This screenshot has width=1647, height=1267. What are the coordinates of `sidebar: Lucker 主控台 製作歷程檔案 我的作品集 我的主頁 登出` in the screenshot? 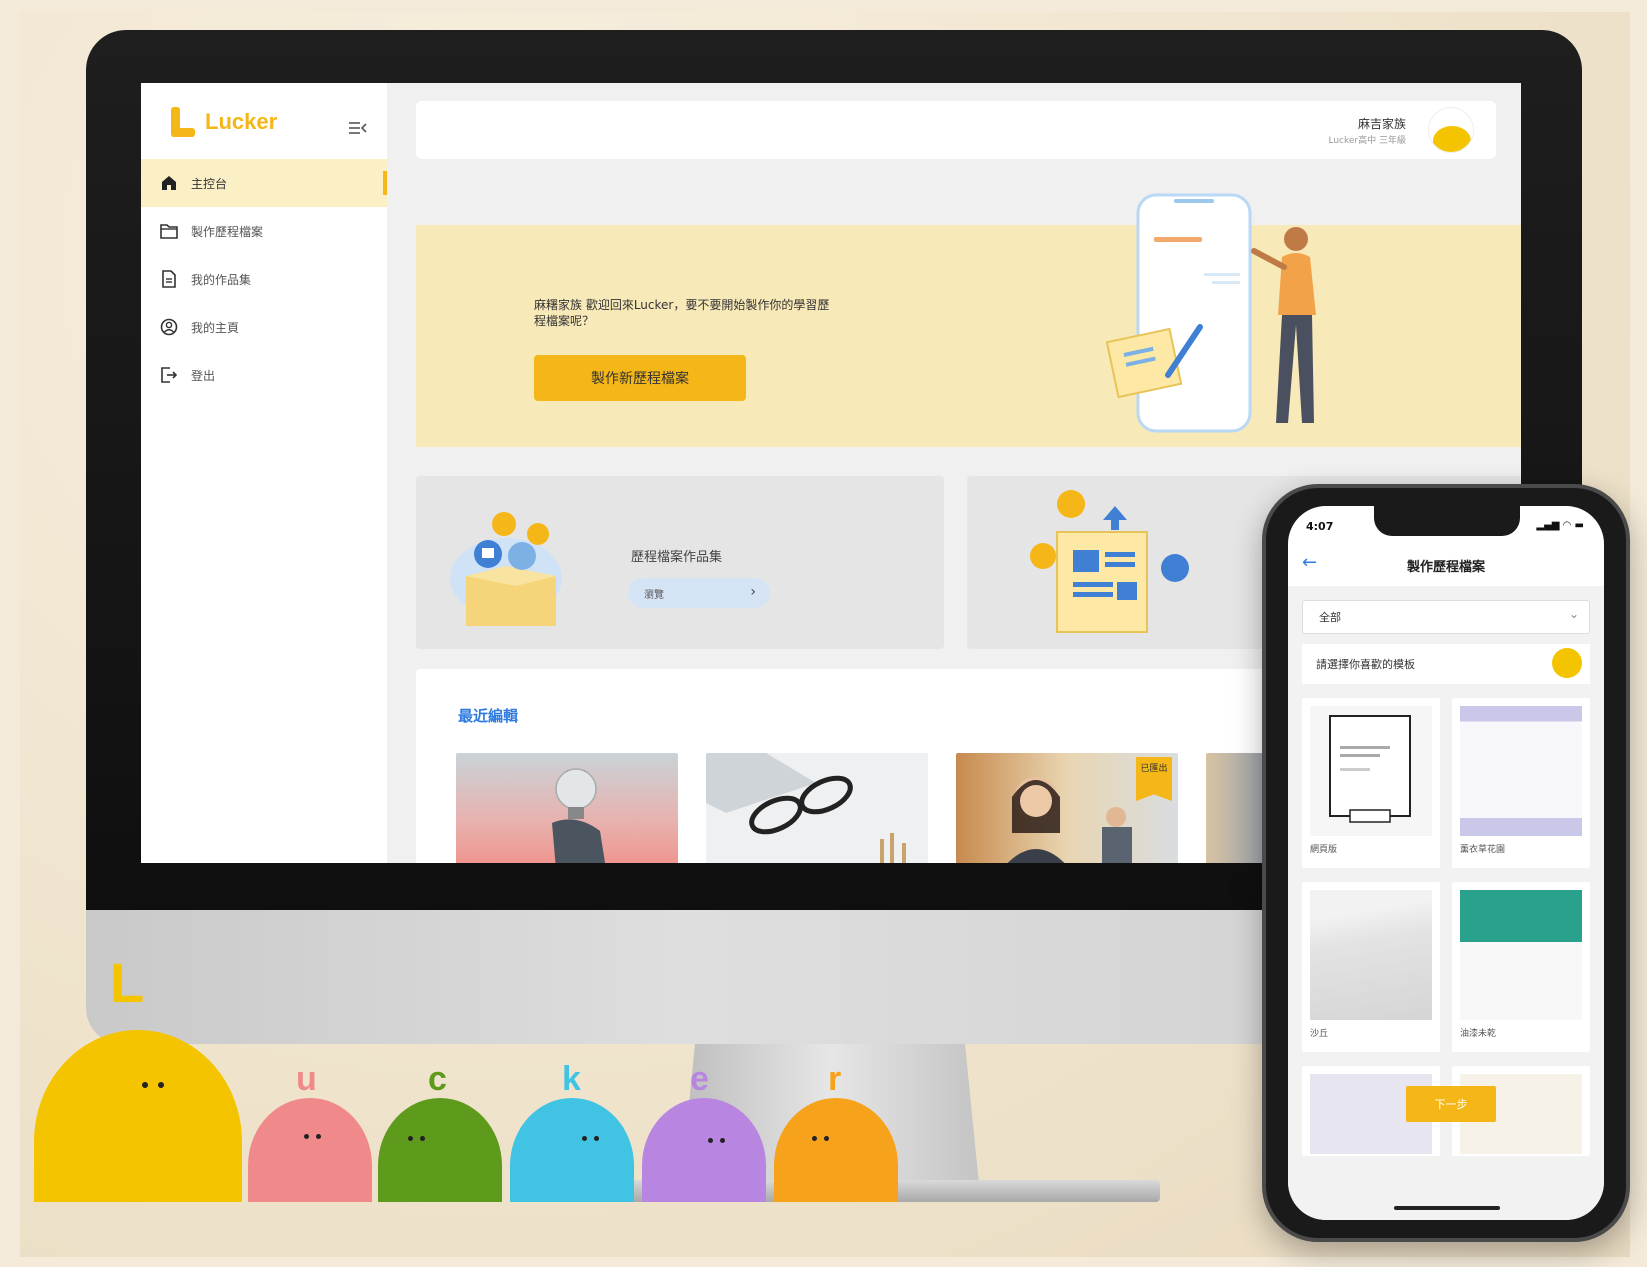 It's located at (264, 473).